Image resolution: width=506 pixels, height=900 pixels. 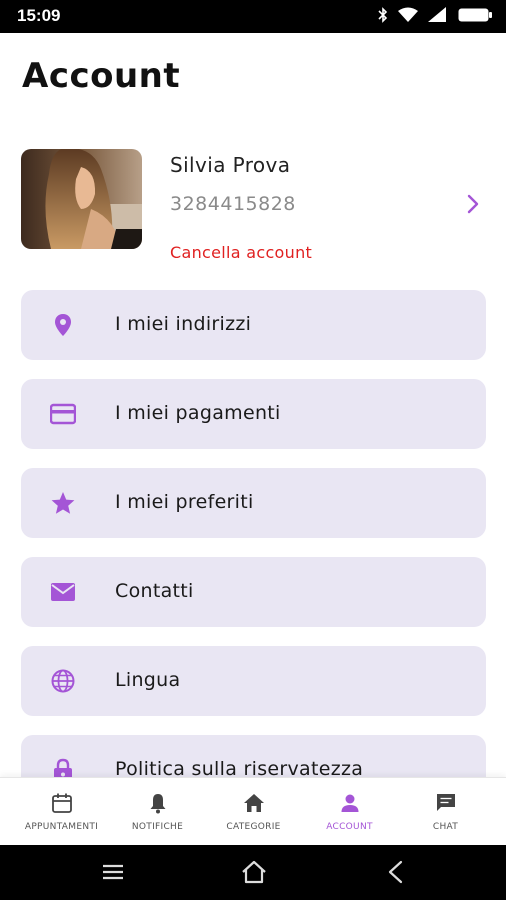 I want to click on menu-item-addresses: I miei indirizzi, so click(x=253, y=325).